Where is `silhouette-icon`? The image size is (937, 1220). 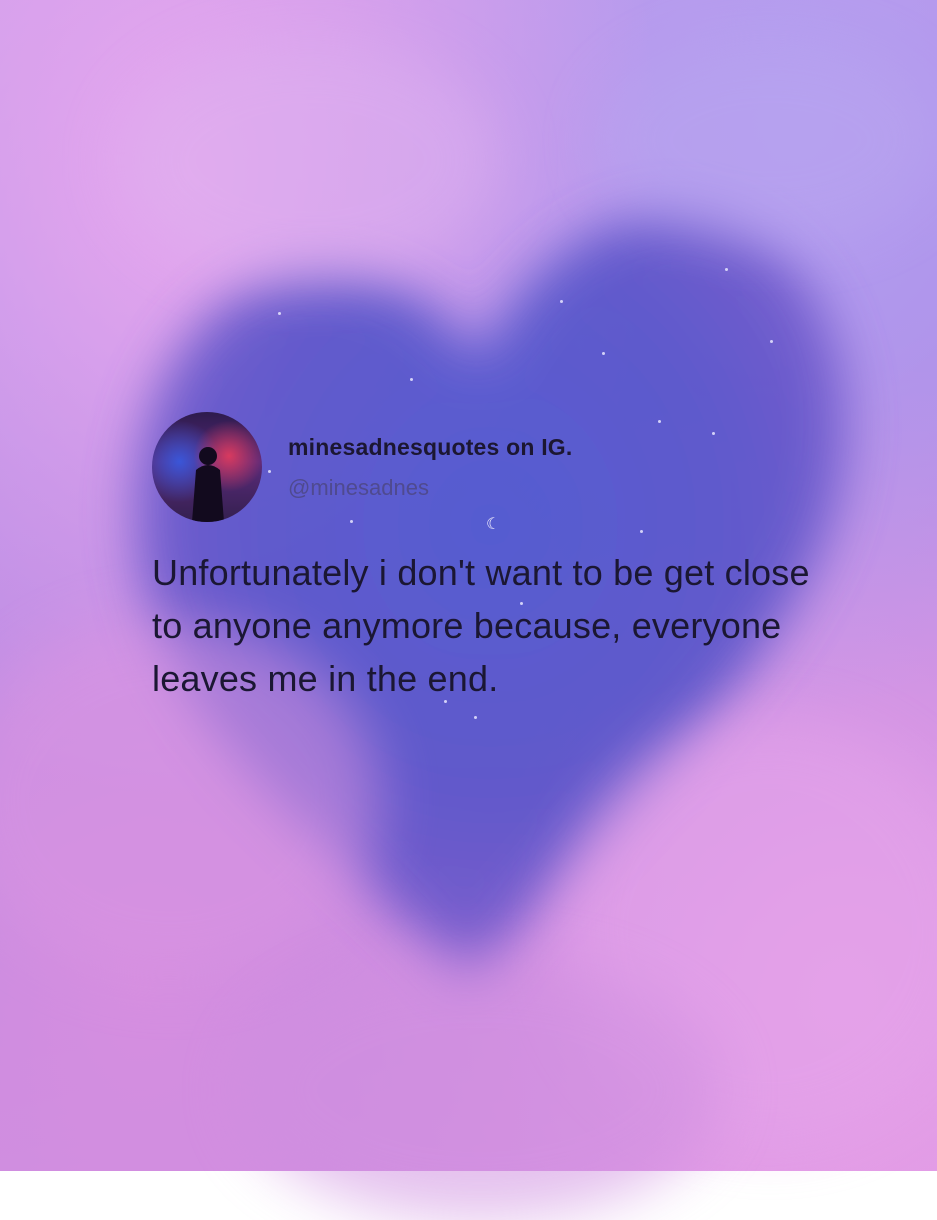
silhouette-icon is located at coordinates (208, 484).